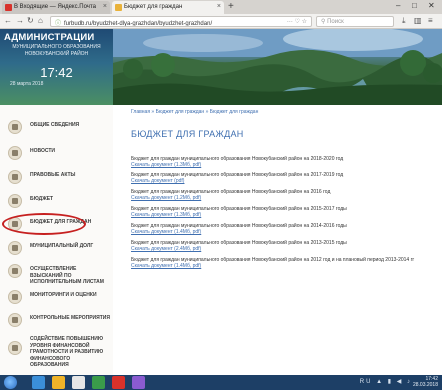 Image resolution: width=442 pixels, height=390 pixels. What do you see at coordinates (15, 248) in the screenshot?
I see `debt-icon` at bounding box center [15, 248].